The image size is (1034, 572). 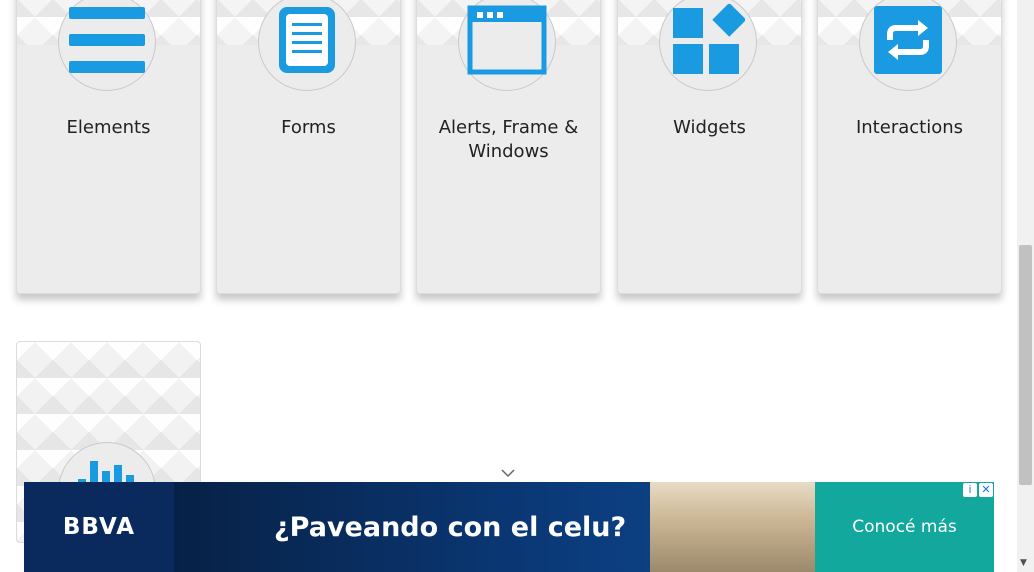 What do you see at coordinates (1023, 563) in the screenshot?
I see `scroll-down-arrow-icon: ▼` at bounding box center [1023, 563].